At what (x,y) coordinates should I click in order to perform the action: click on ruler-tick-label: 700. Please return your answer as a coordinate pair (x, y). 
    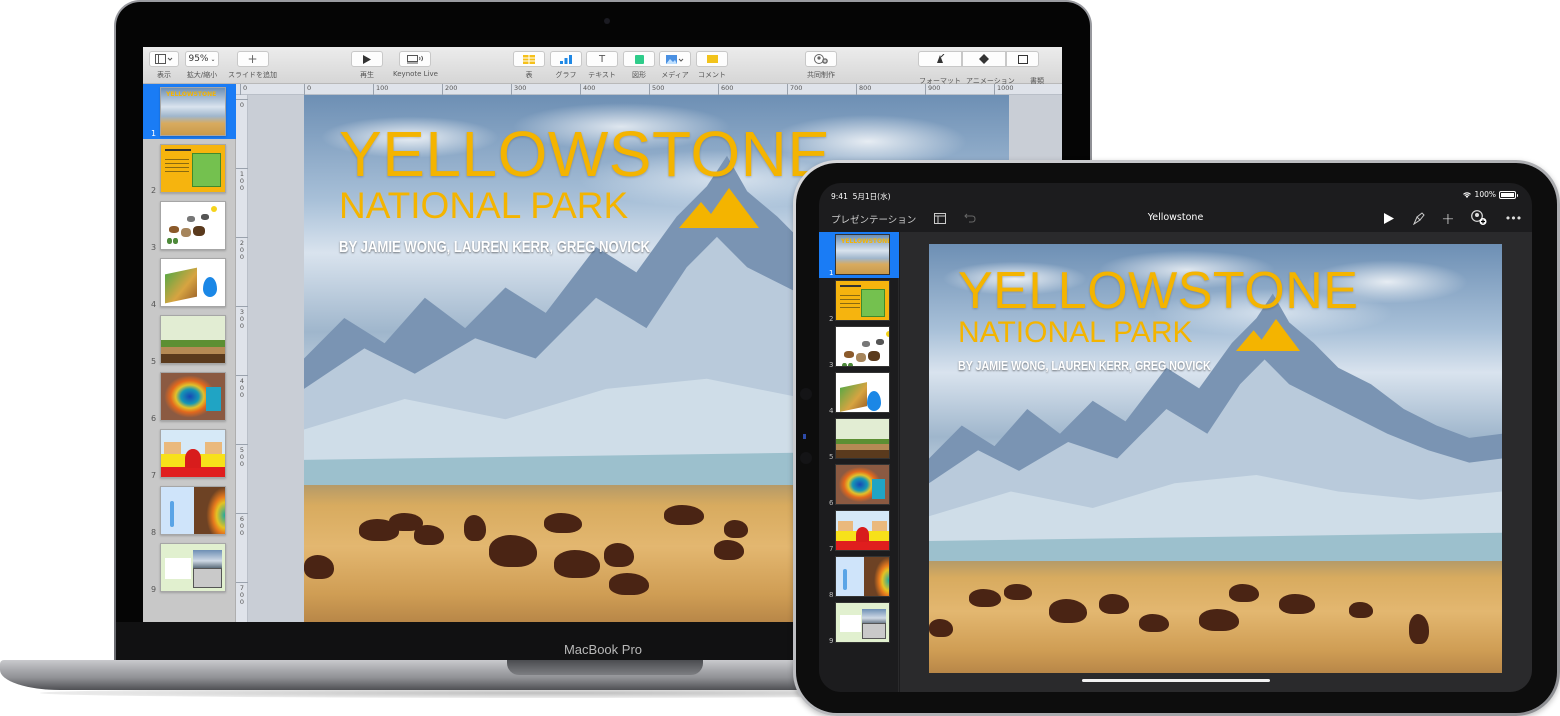
    Looking at the image, I should click on (794, 89).